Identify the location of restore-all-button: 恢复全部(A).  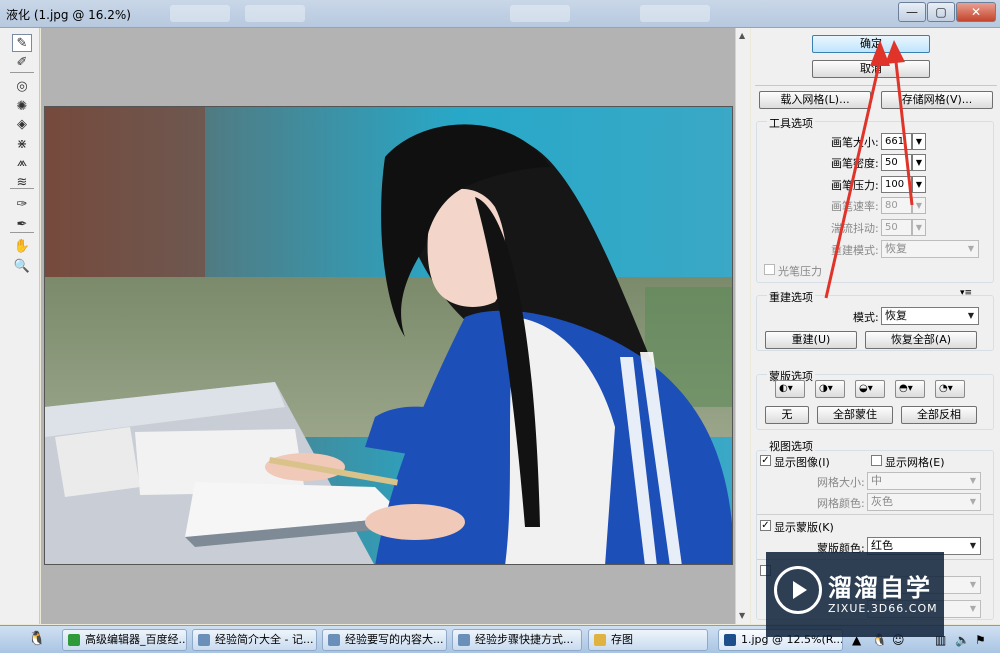
(921, 340).